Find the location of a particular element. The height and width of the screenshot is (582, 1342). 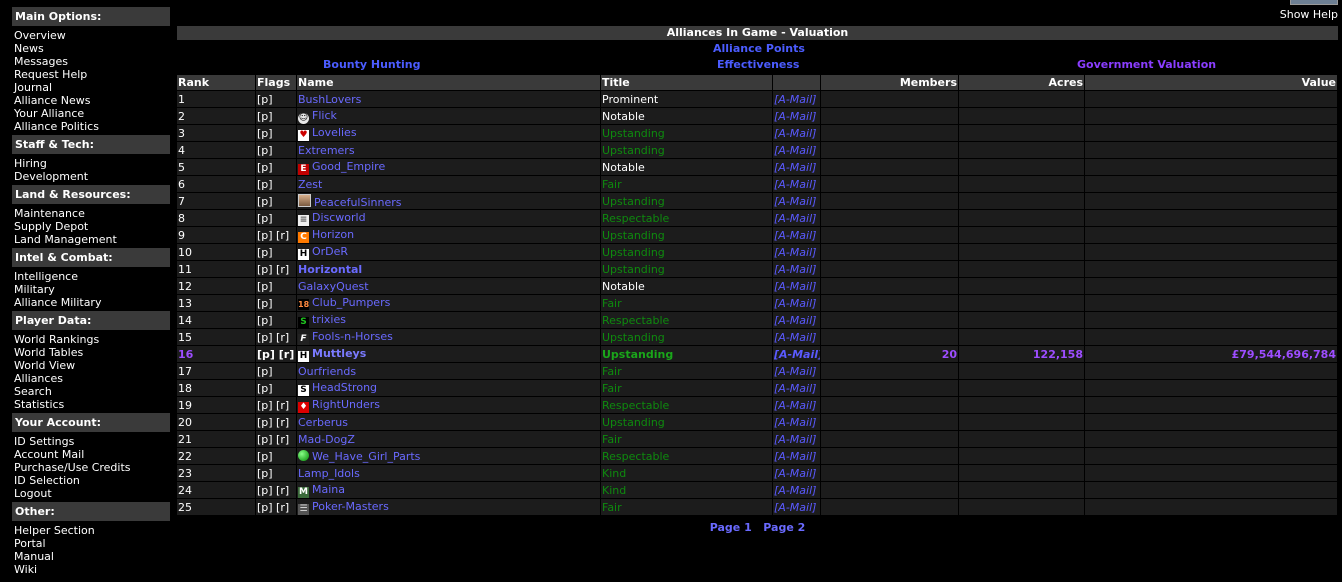

sidebar-item-portal: Portal is located at coordinates (91, 543).